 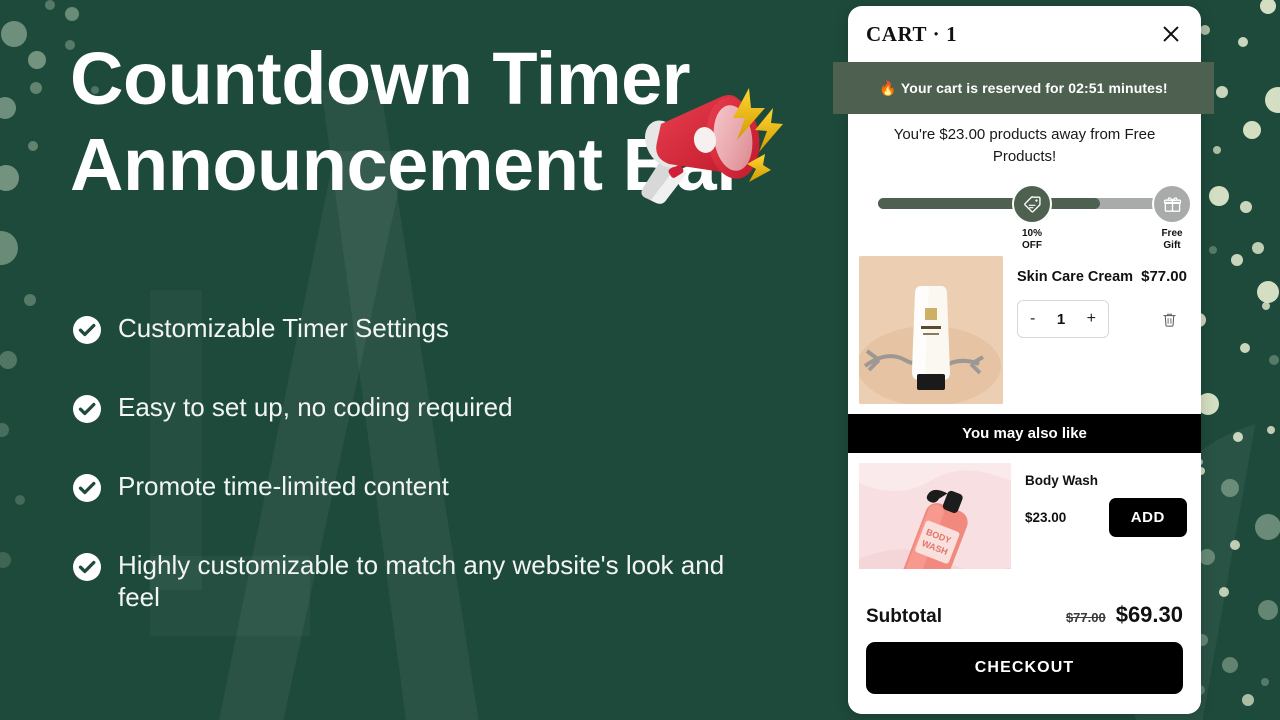 I want to click on gift-icon, so click(x=1172, y=204).